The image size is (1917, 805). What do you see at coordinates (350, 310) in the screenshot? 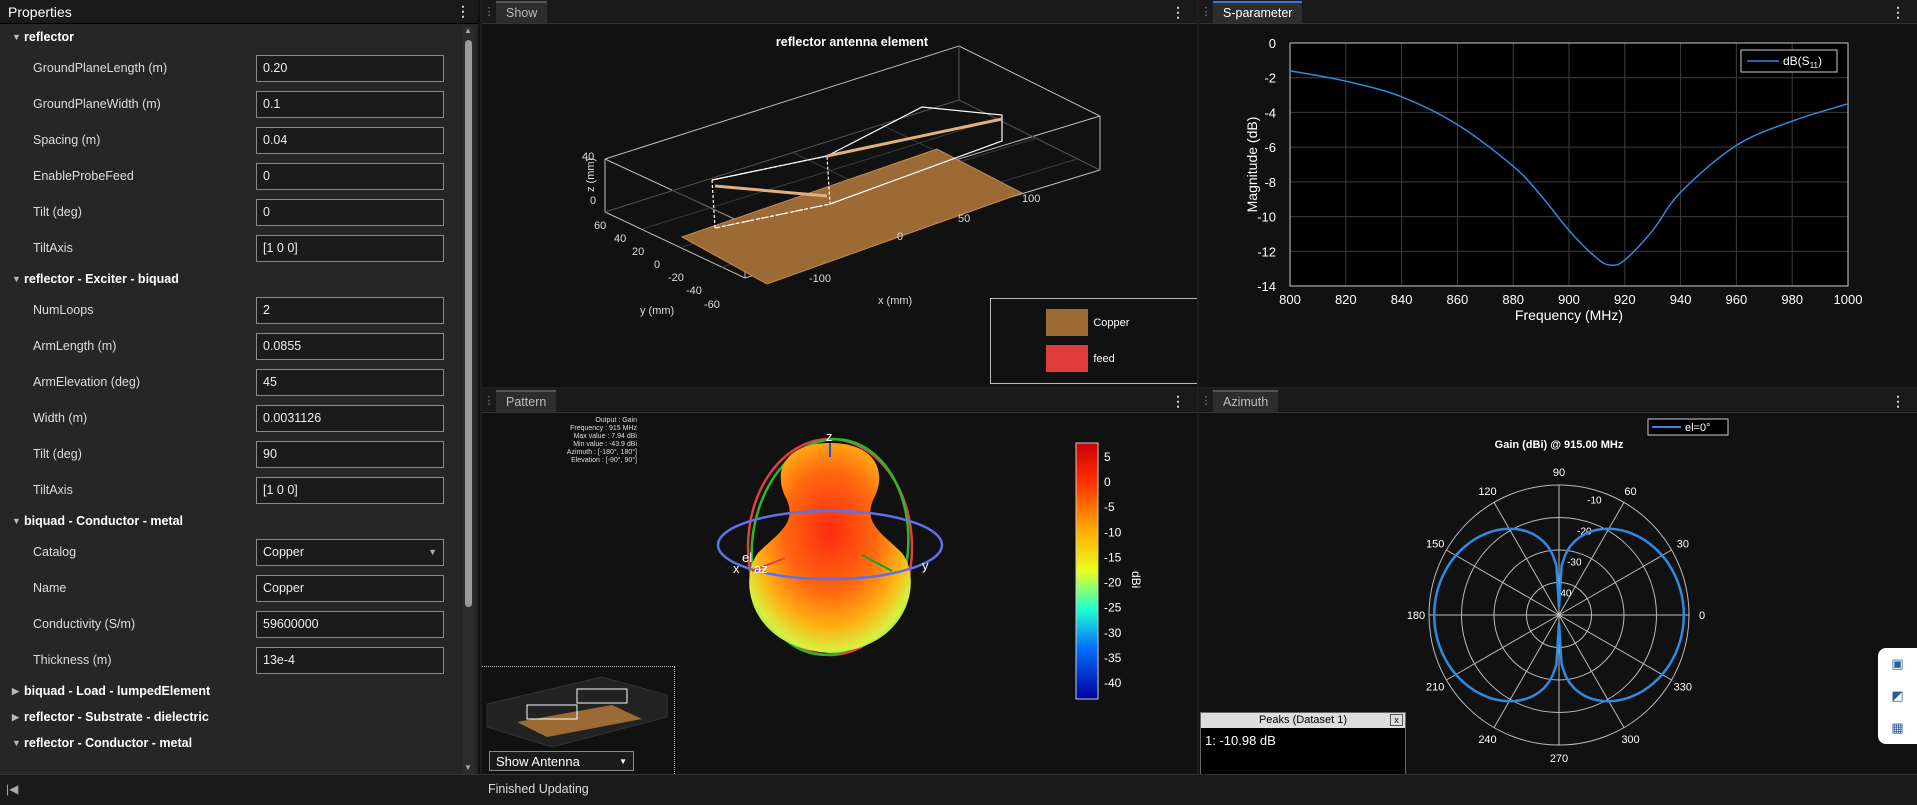
I see `property-input: 2` at bounding box center [350, 310].